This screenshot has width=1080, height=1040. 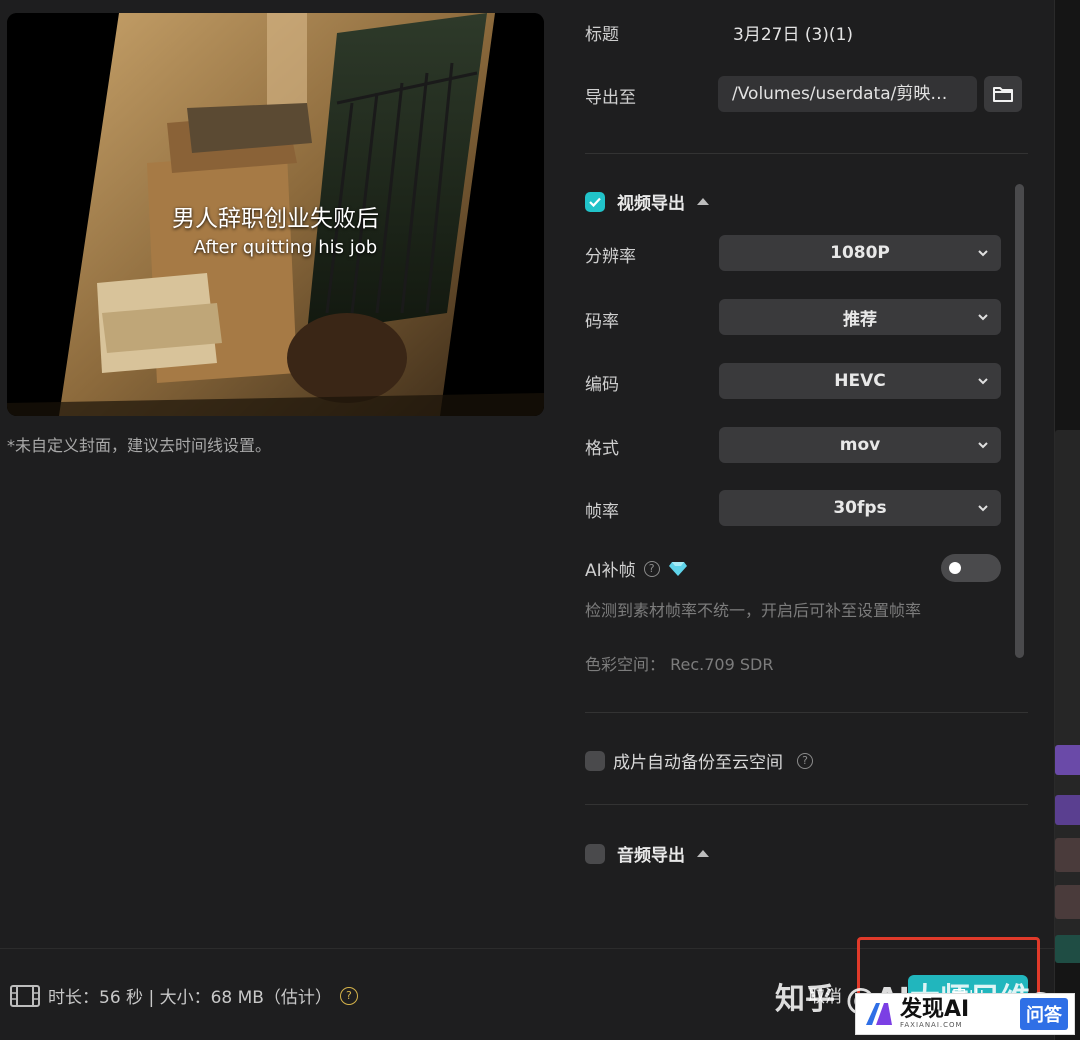 What do you see at coordinates (971, 568) in the screenshot?
I see `ai-frame-toggle` at bounding box center [971, 568].